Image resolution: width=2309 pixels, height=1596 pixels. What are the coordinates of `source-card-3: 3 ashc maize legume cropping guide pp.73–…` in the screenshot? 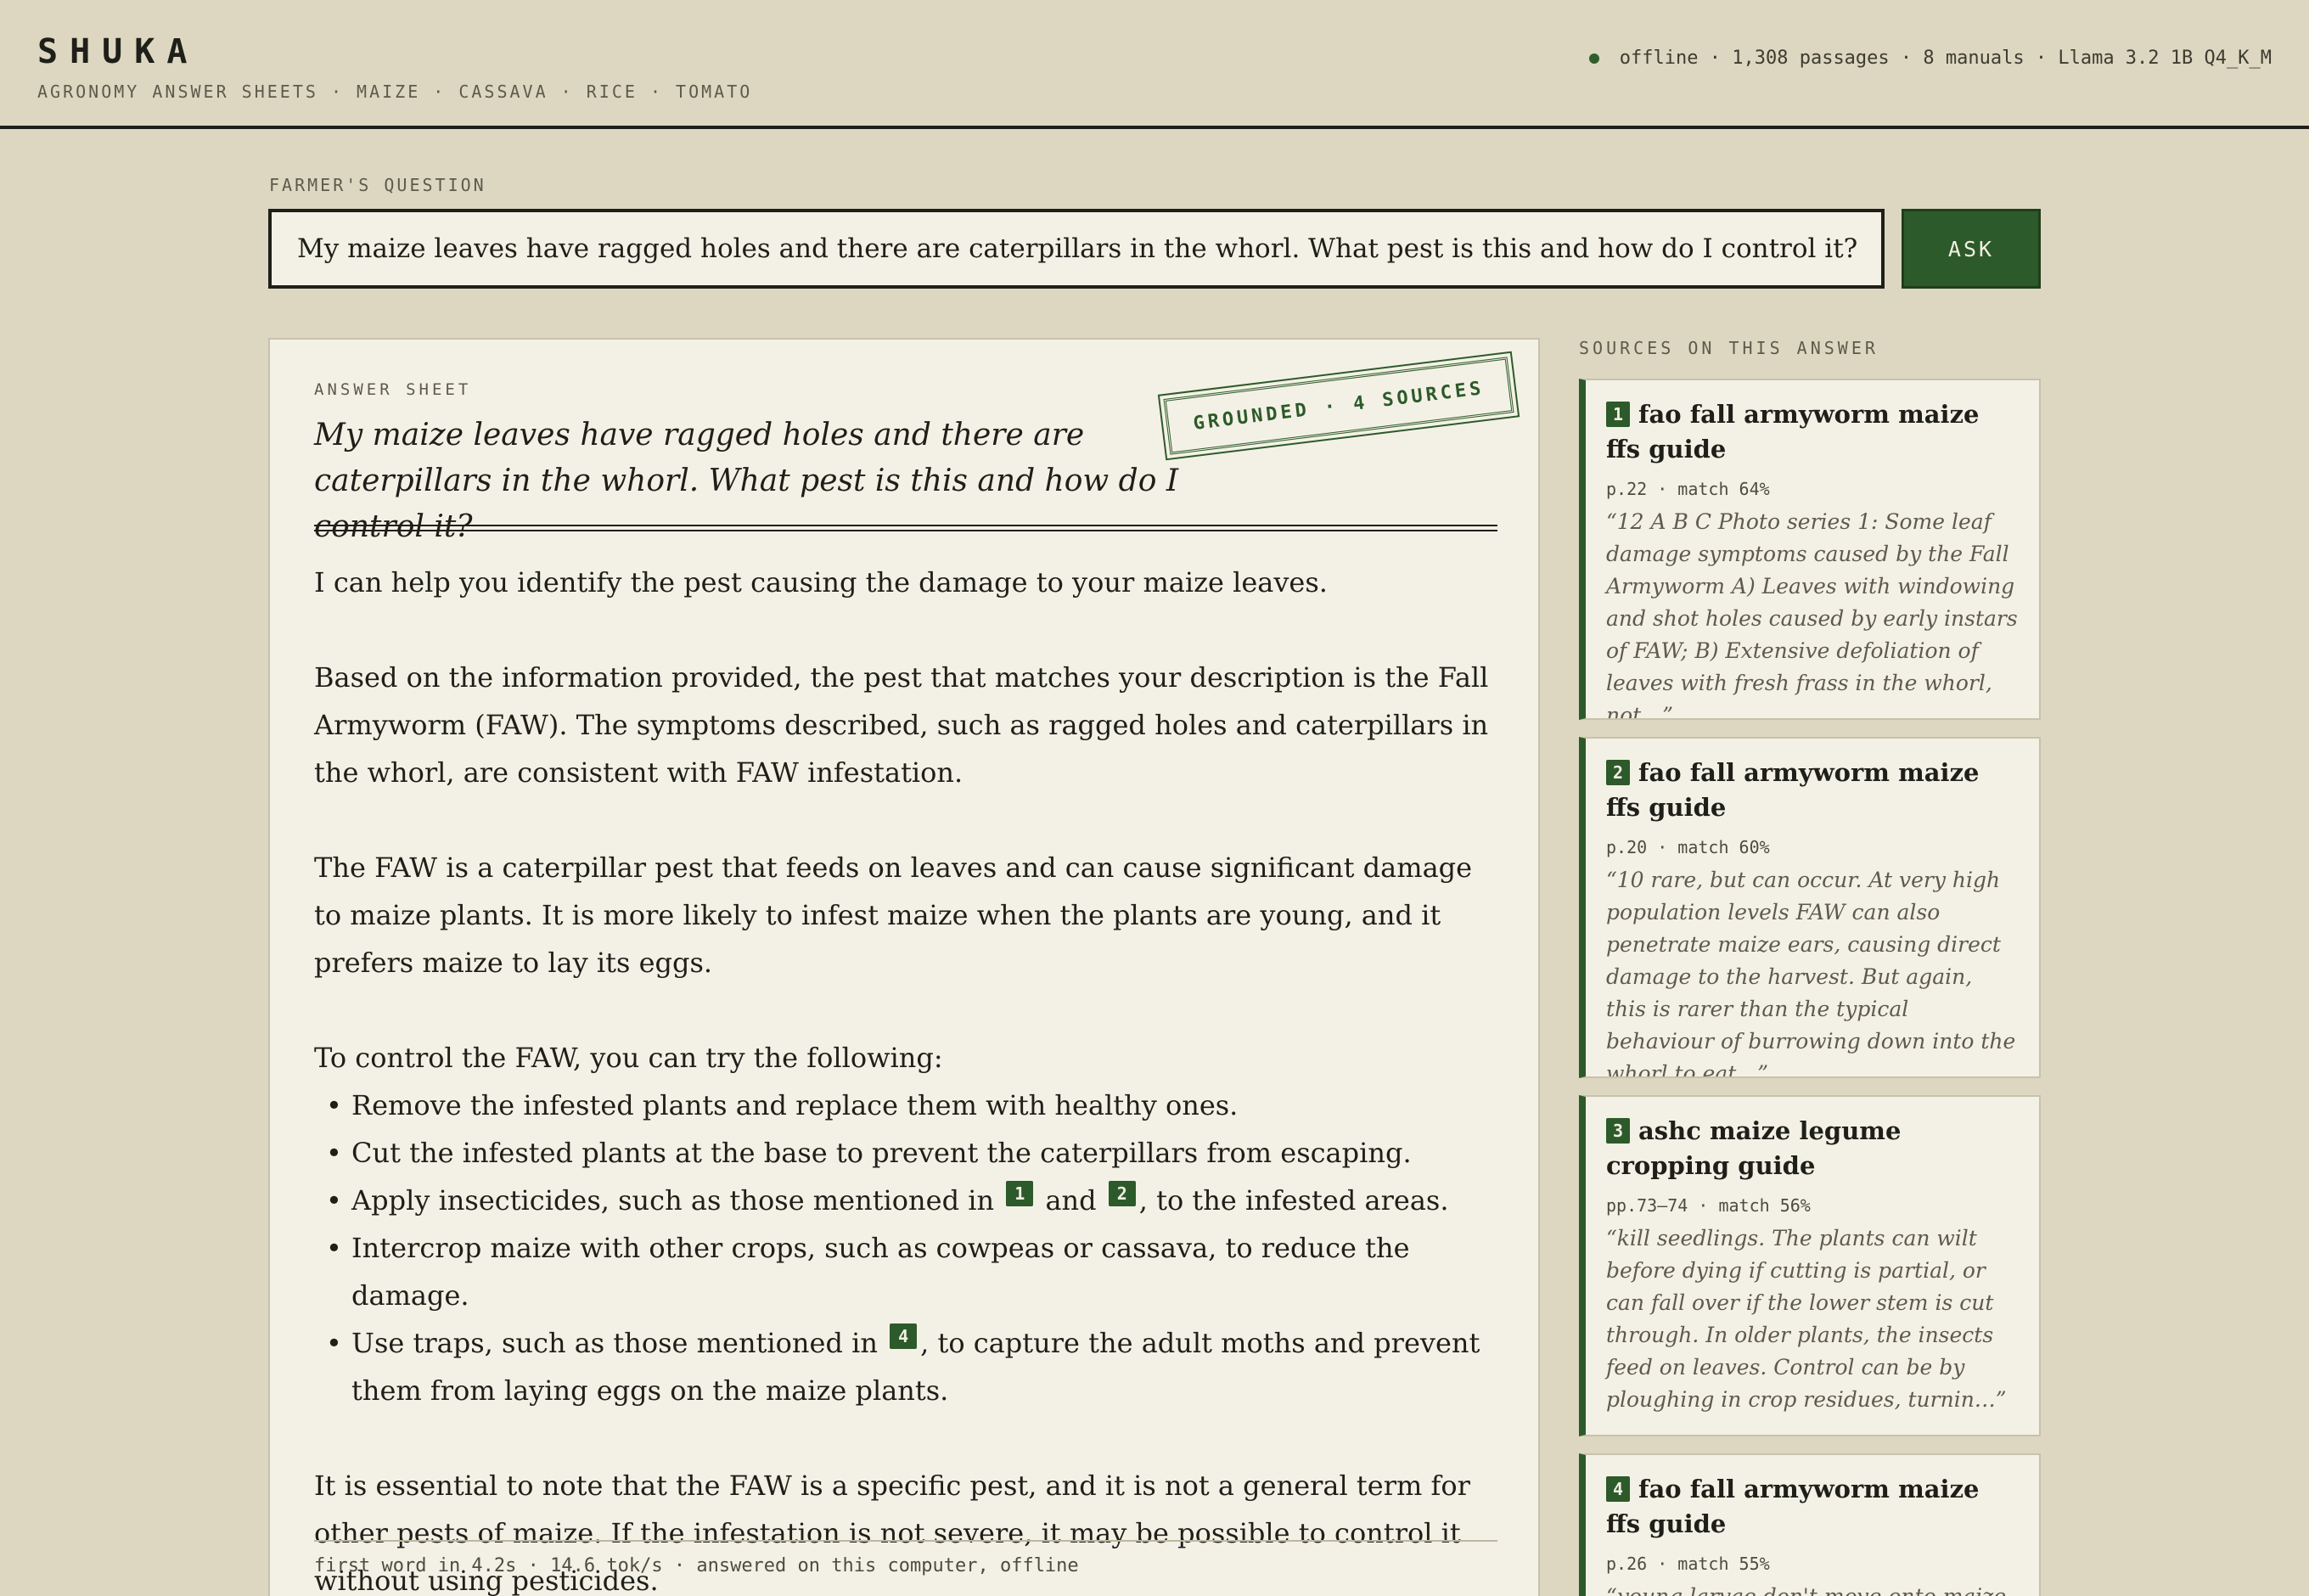 It's located at (1810, 1265).